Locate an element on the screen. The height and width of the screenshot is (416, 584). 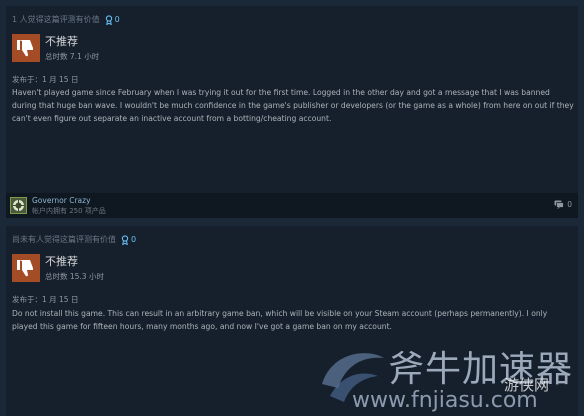
verdict-row: 不推荐 总时数 15.3 小时 is located at coordinates (58, 267).